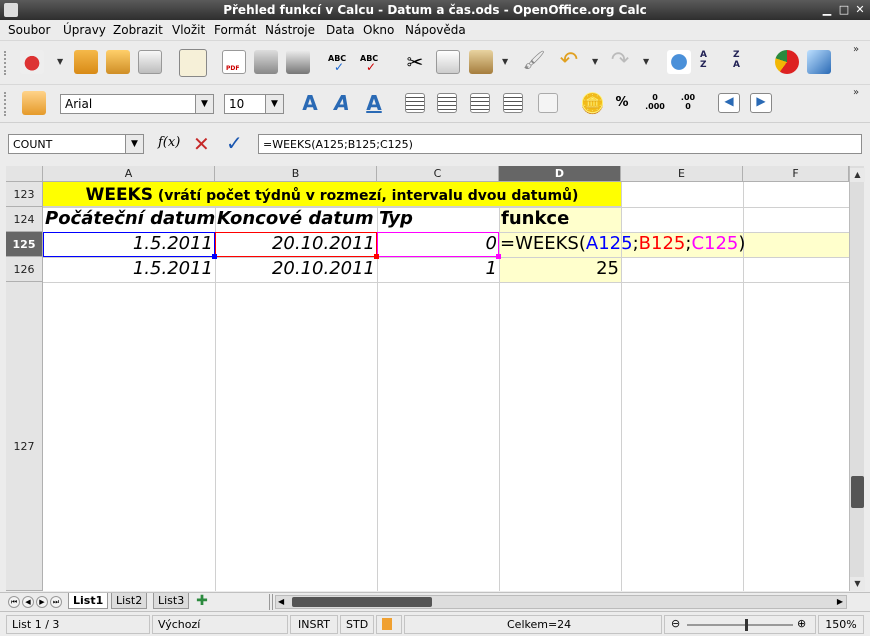 This screenshot has width=870, height=636. I want to click on select-all-corner, so click(24, 174).